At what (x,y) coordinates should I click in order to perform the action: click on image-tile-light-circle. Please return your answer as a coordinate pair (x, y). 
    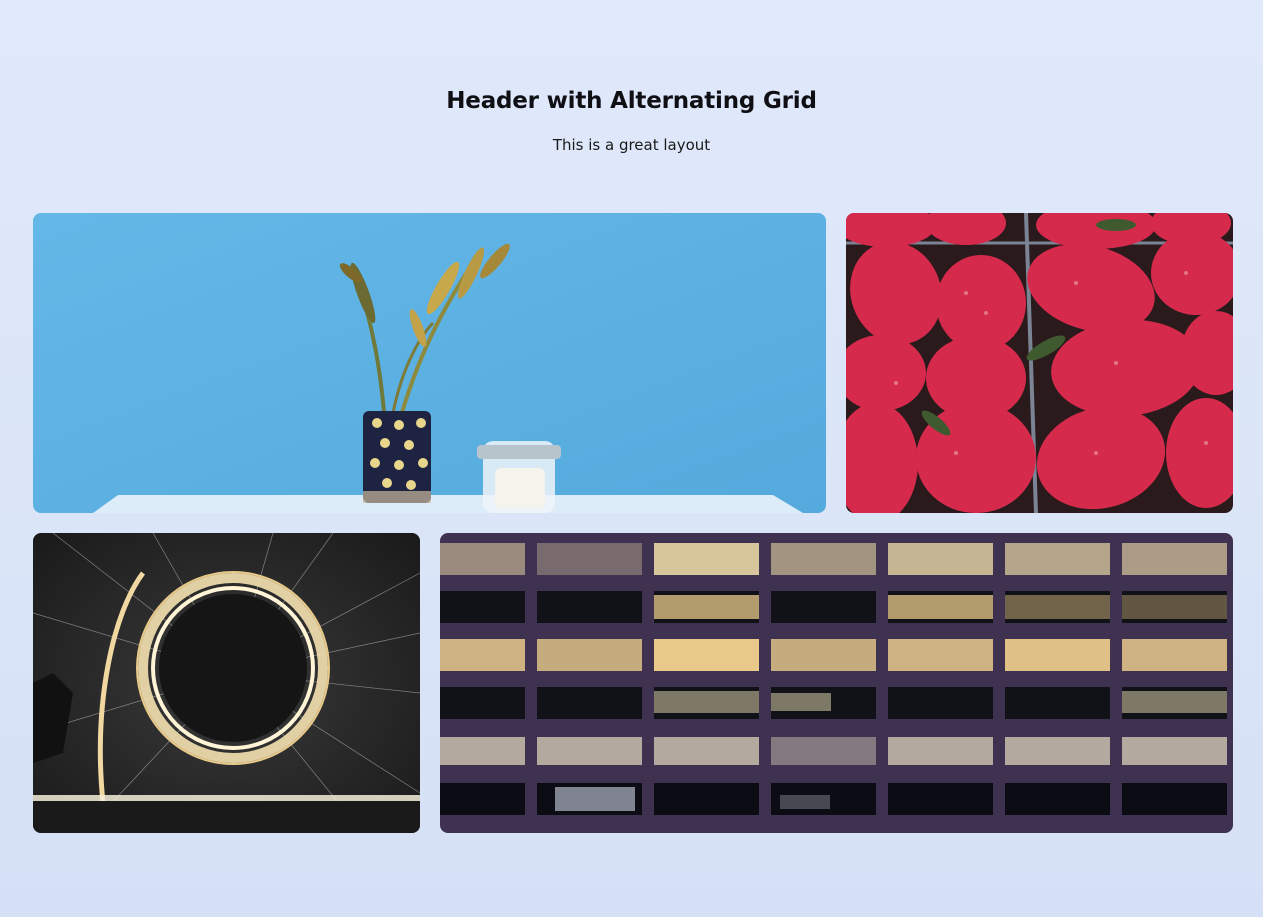
    Looking at the image, I should click on (226, 683).